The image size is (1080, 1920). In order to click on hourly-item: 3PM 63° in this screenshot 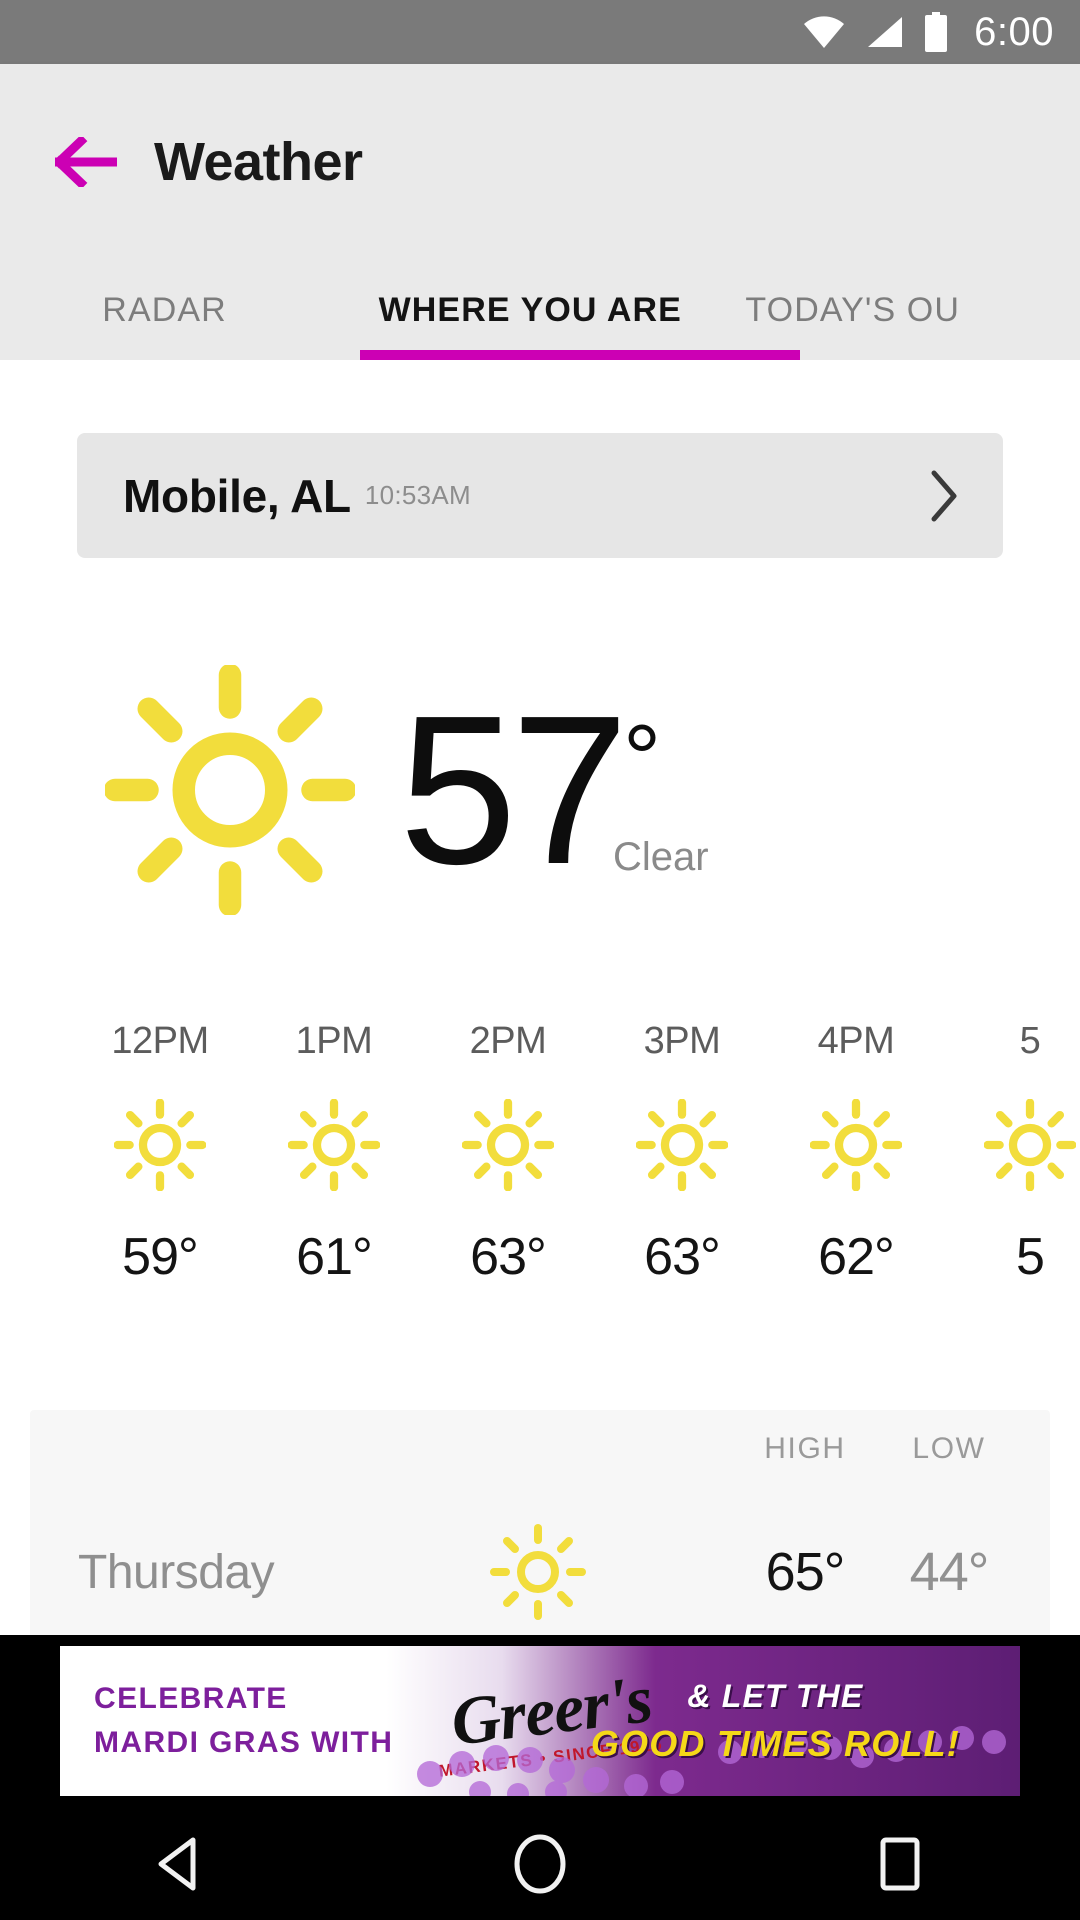, I will do `click(682, 1165)`.